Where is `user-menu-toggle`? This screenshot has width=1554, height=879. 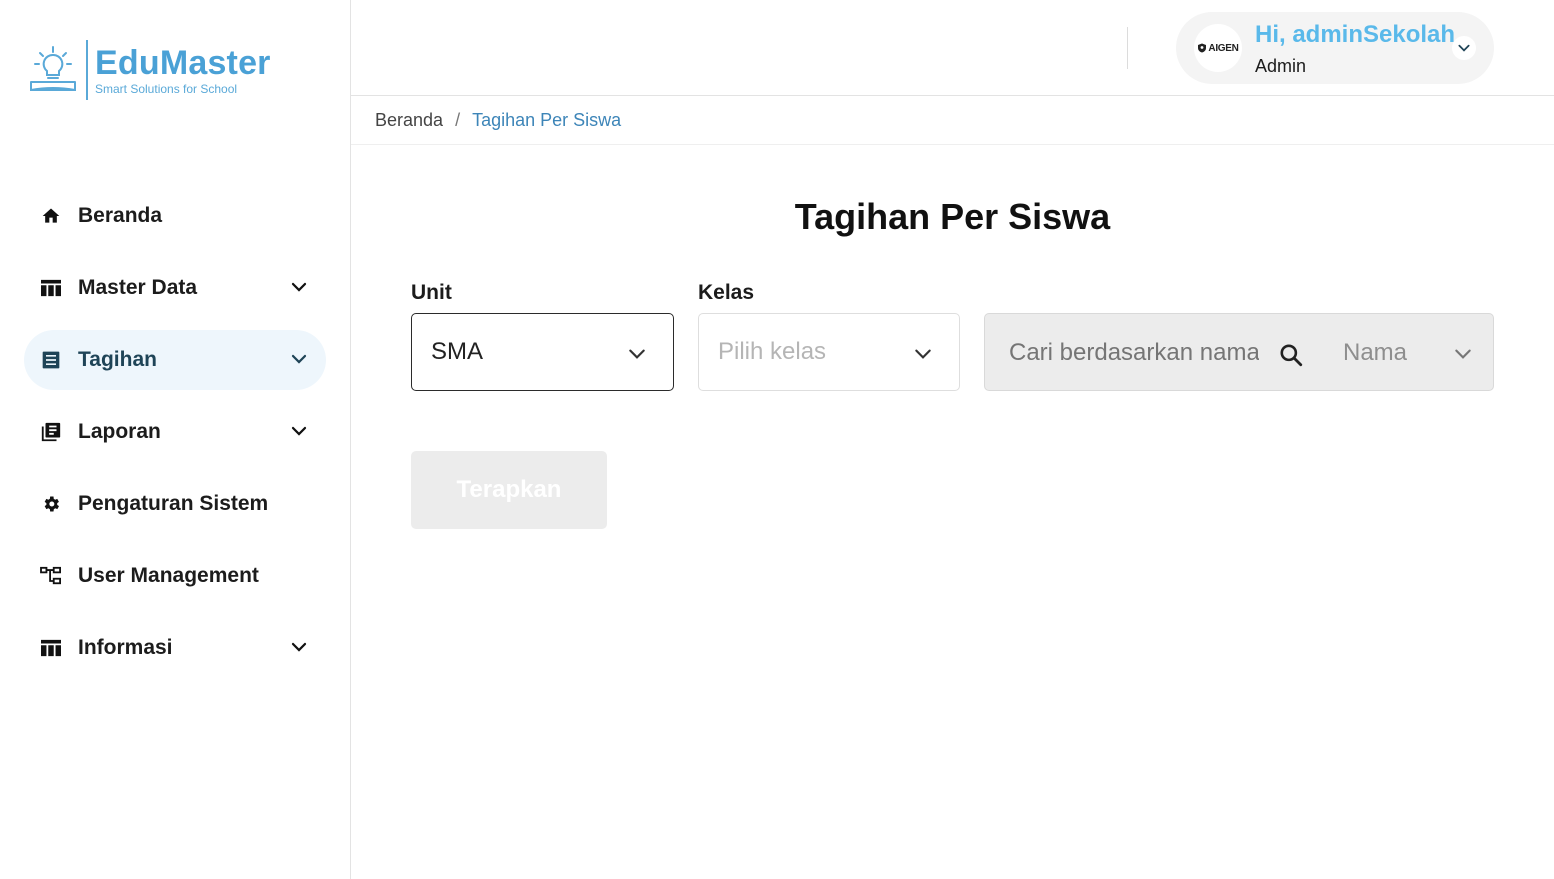 user-menu-toggle is located at coordinates (1464, 48).